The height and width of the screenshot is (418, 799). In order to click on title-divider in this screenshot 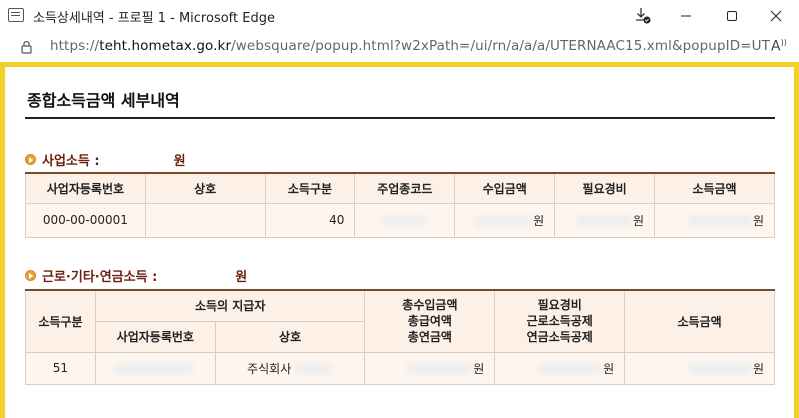, I will do `click(400, 118)`.